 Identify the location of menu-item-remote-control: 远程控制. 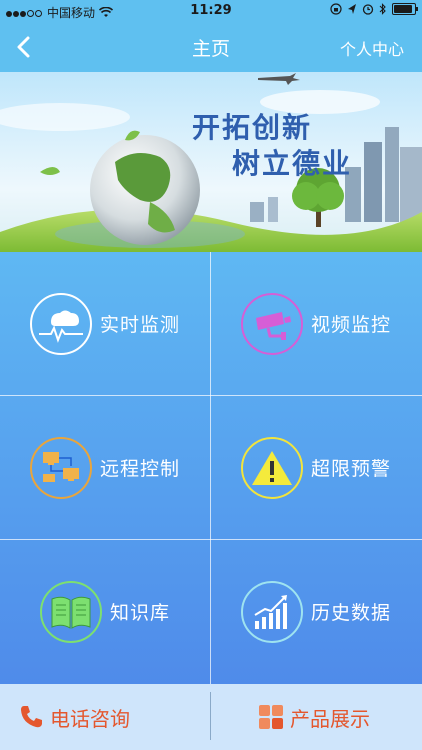
(105, 467).